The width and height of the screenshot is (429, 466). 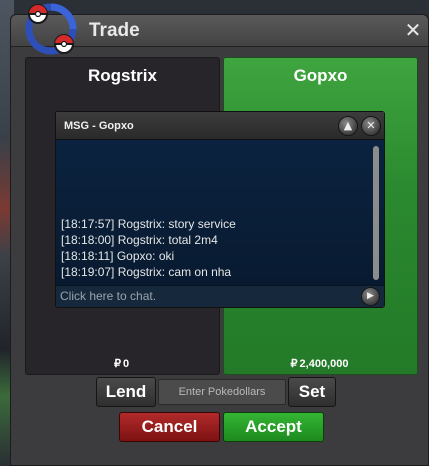 I want to click on money-value-right: 2,400,000, so click(x=324, y=364).